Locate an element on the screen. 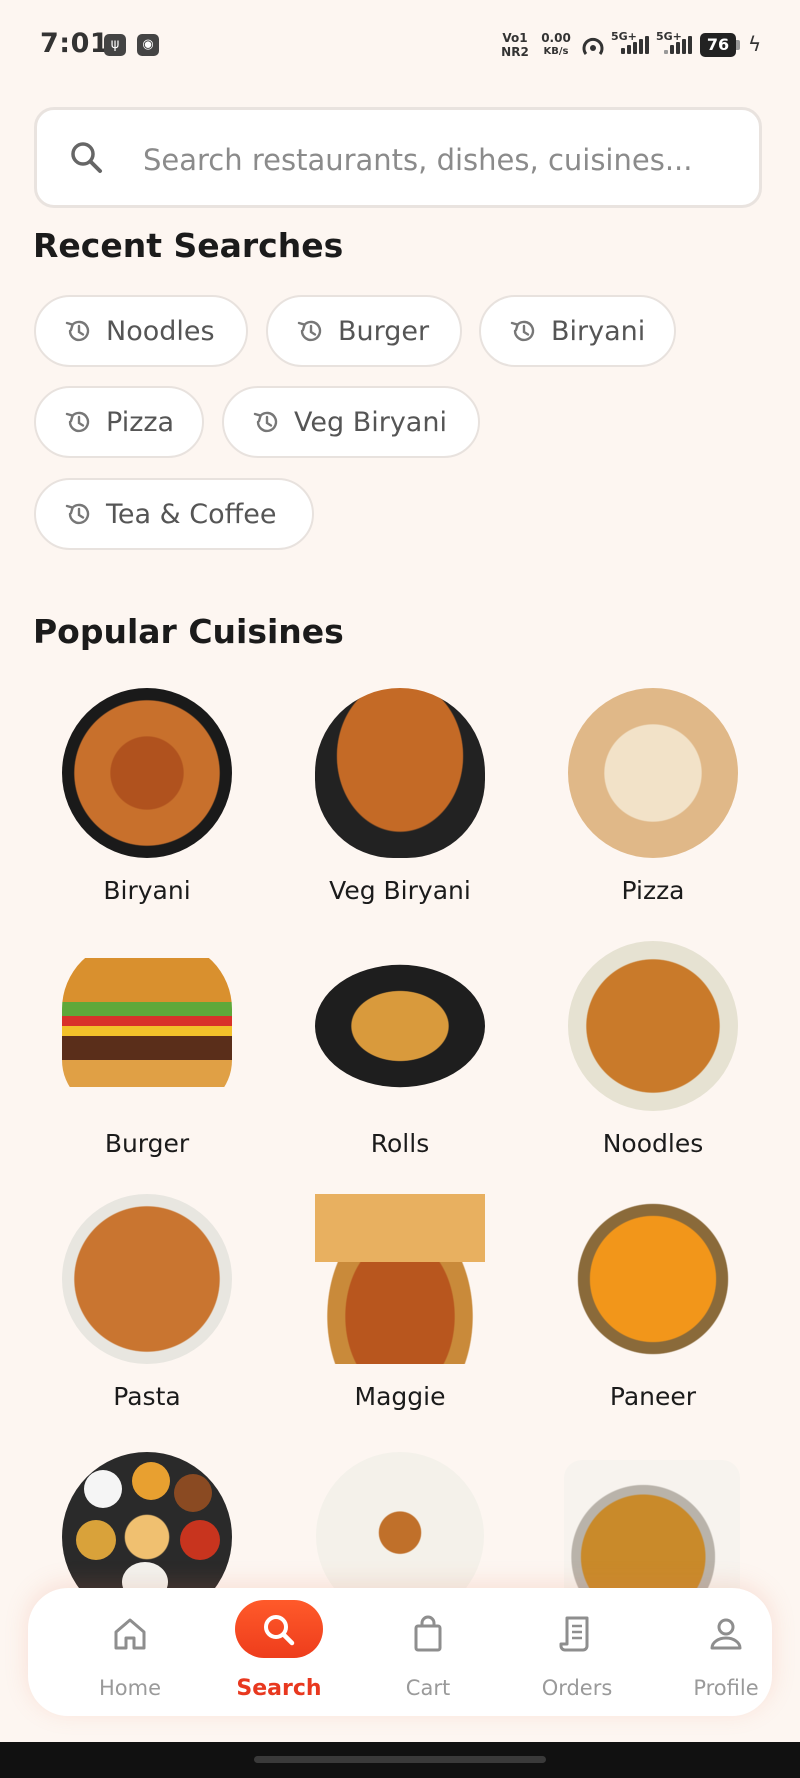  charging-icon: ϟ is located at coordinates (755, 44).